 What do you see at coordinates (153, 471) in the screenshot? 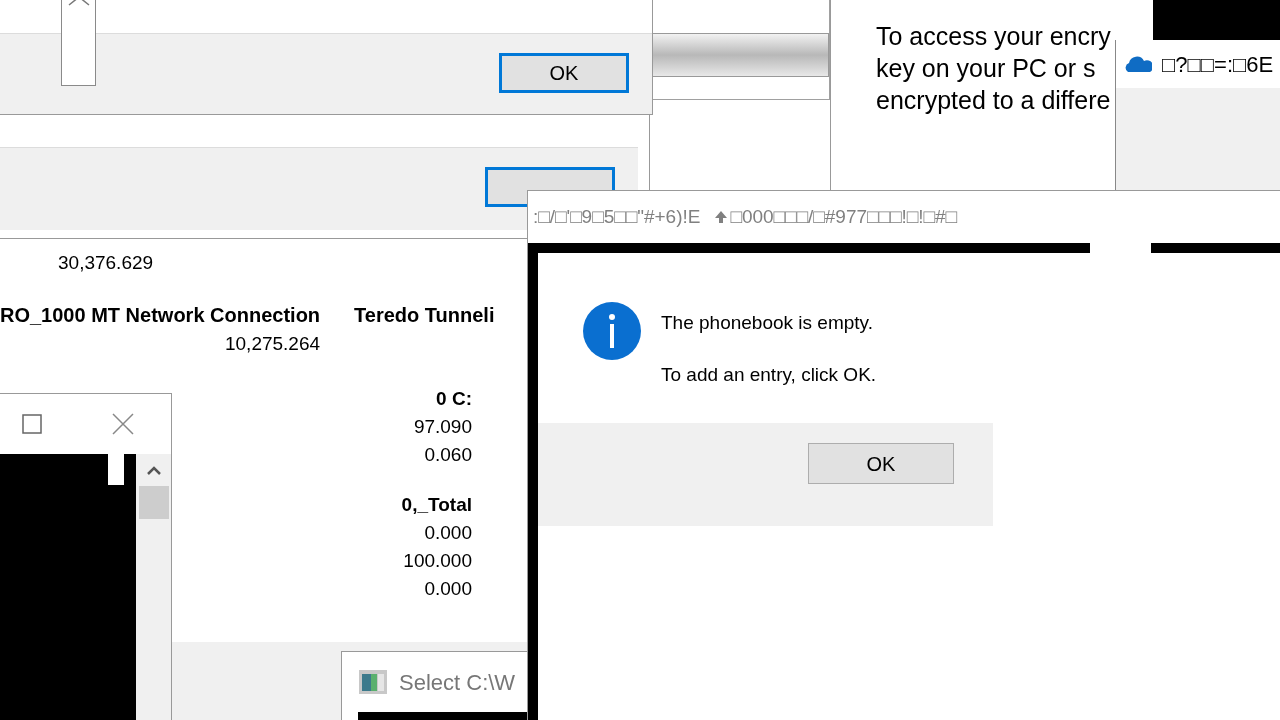
I see `chevron-up-icon` at bounding box center [153, 471].